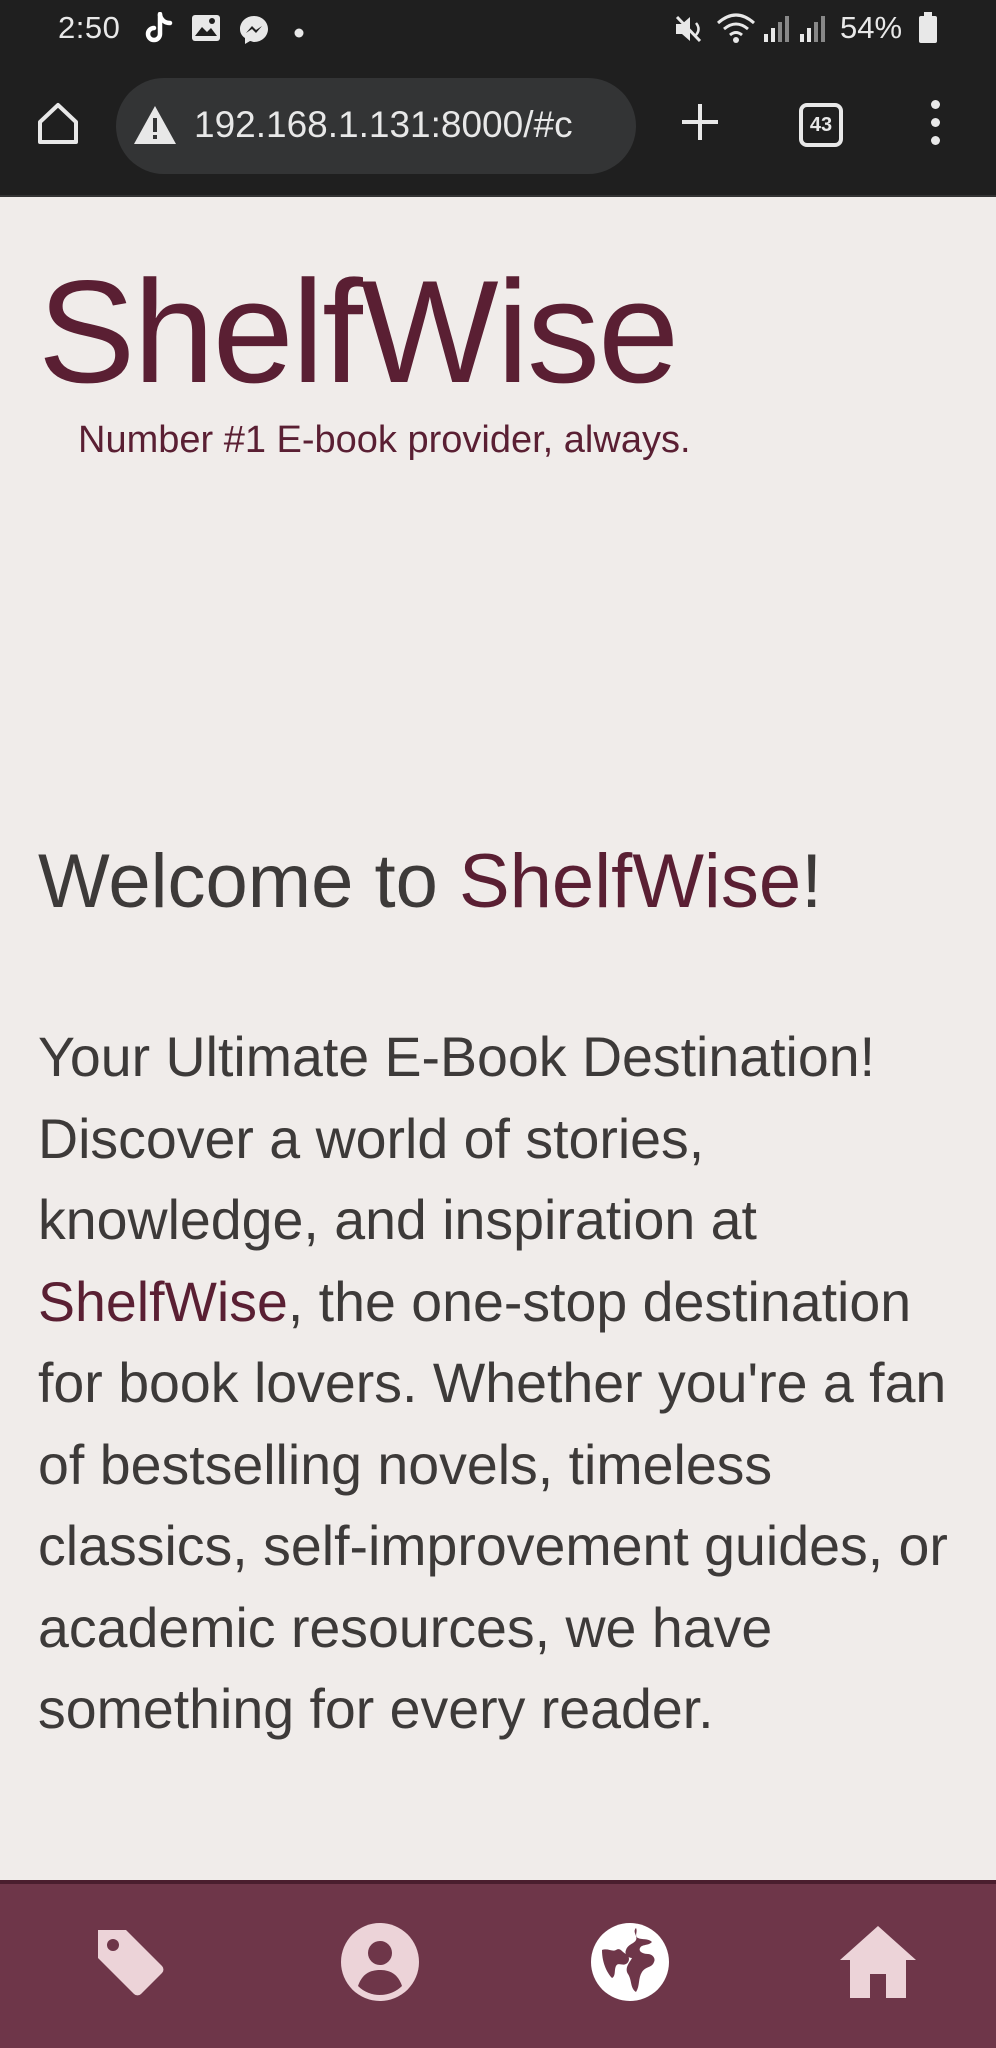 The height and width of the screenshot is (2048, 996). I want to click on battery-icon, so click(928, 30).